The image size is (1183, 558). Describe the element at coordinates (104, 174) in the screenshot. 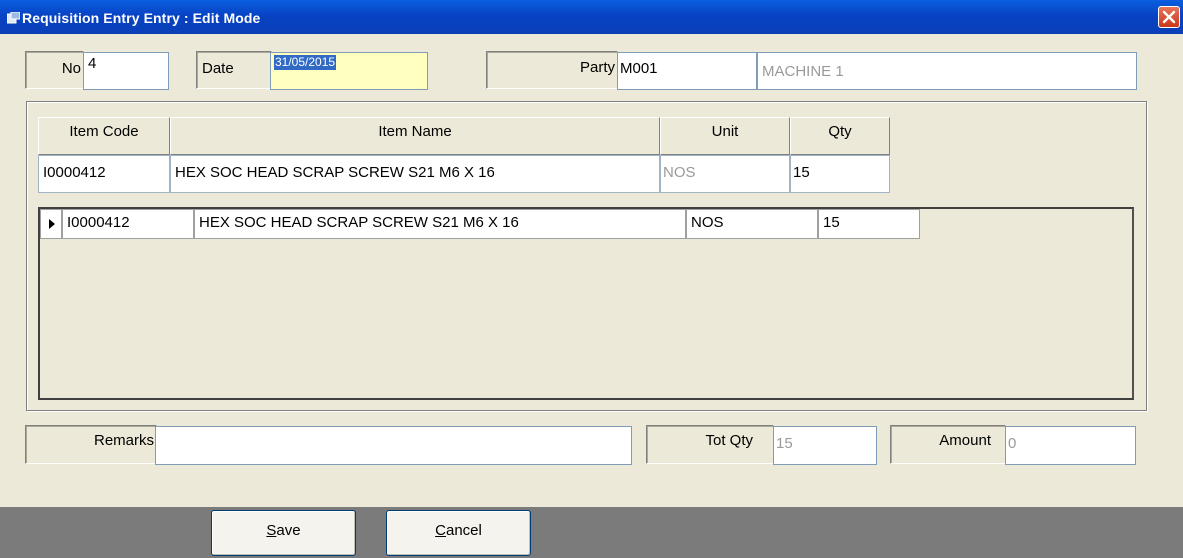

I see `entry-item-code-input: I0000412` at that location.